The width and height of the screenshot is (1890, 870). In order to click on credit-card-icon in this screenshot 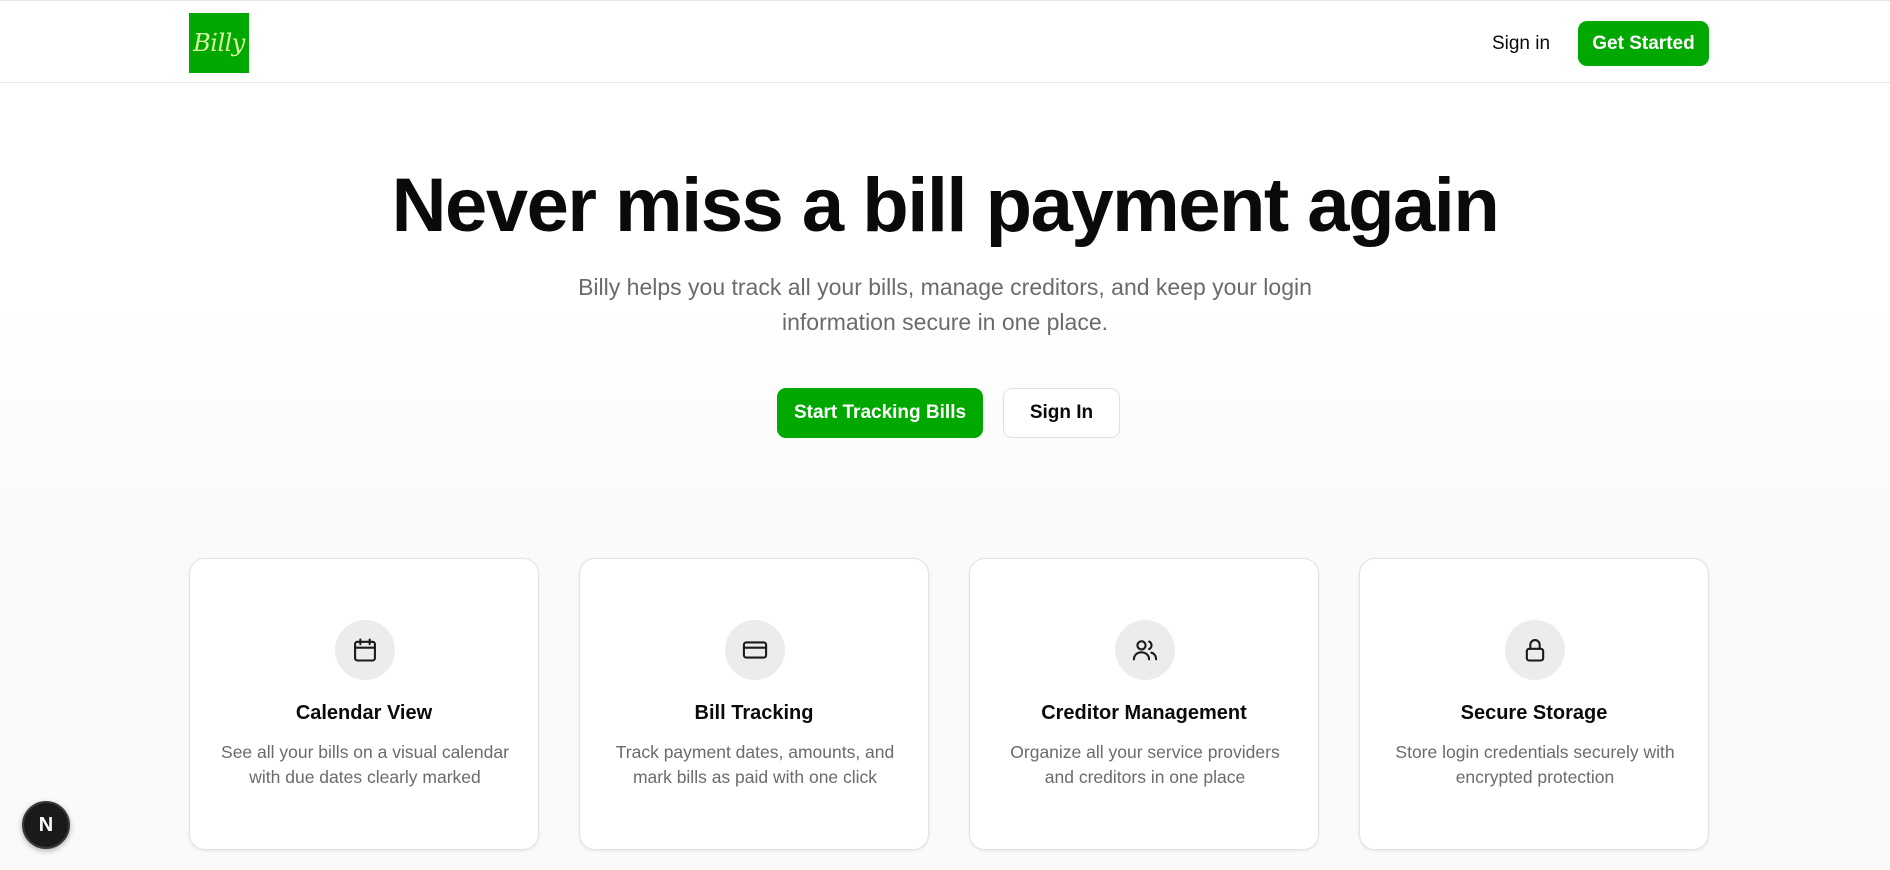, I will do `click(755, 650)`.